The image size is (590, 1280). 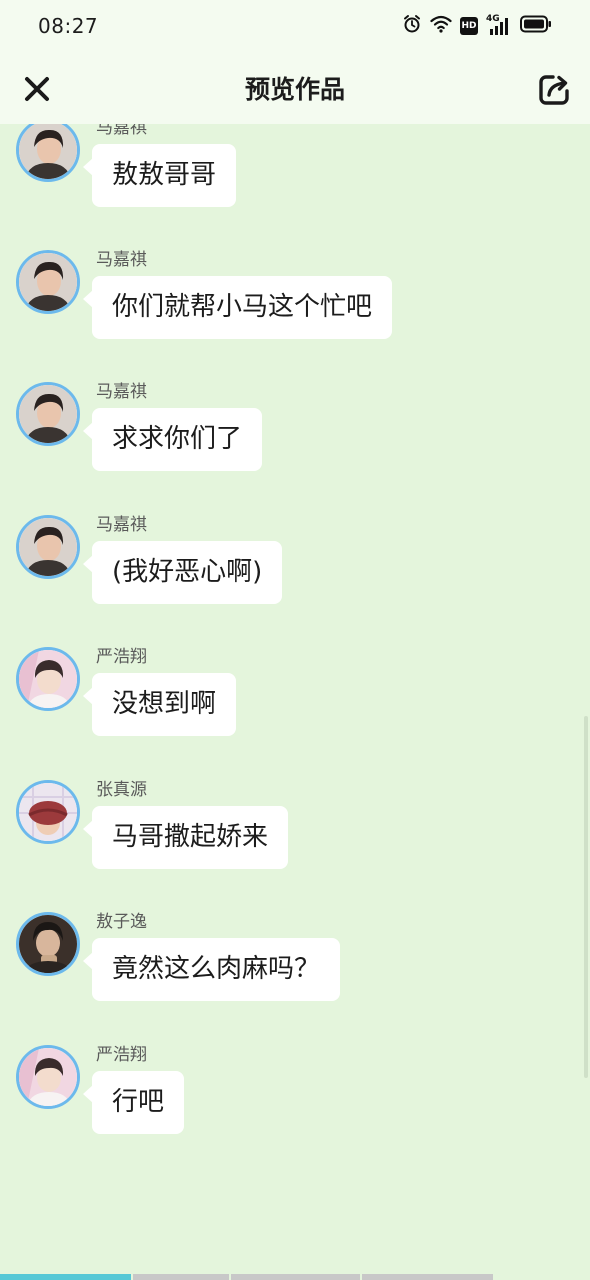 What do you see at coordinates (48, 944) in the screenshot?
I see `avatar-dark-portrait` at bounding box center [48, 944].